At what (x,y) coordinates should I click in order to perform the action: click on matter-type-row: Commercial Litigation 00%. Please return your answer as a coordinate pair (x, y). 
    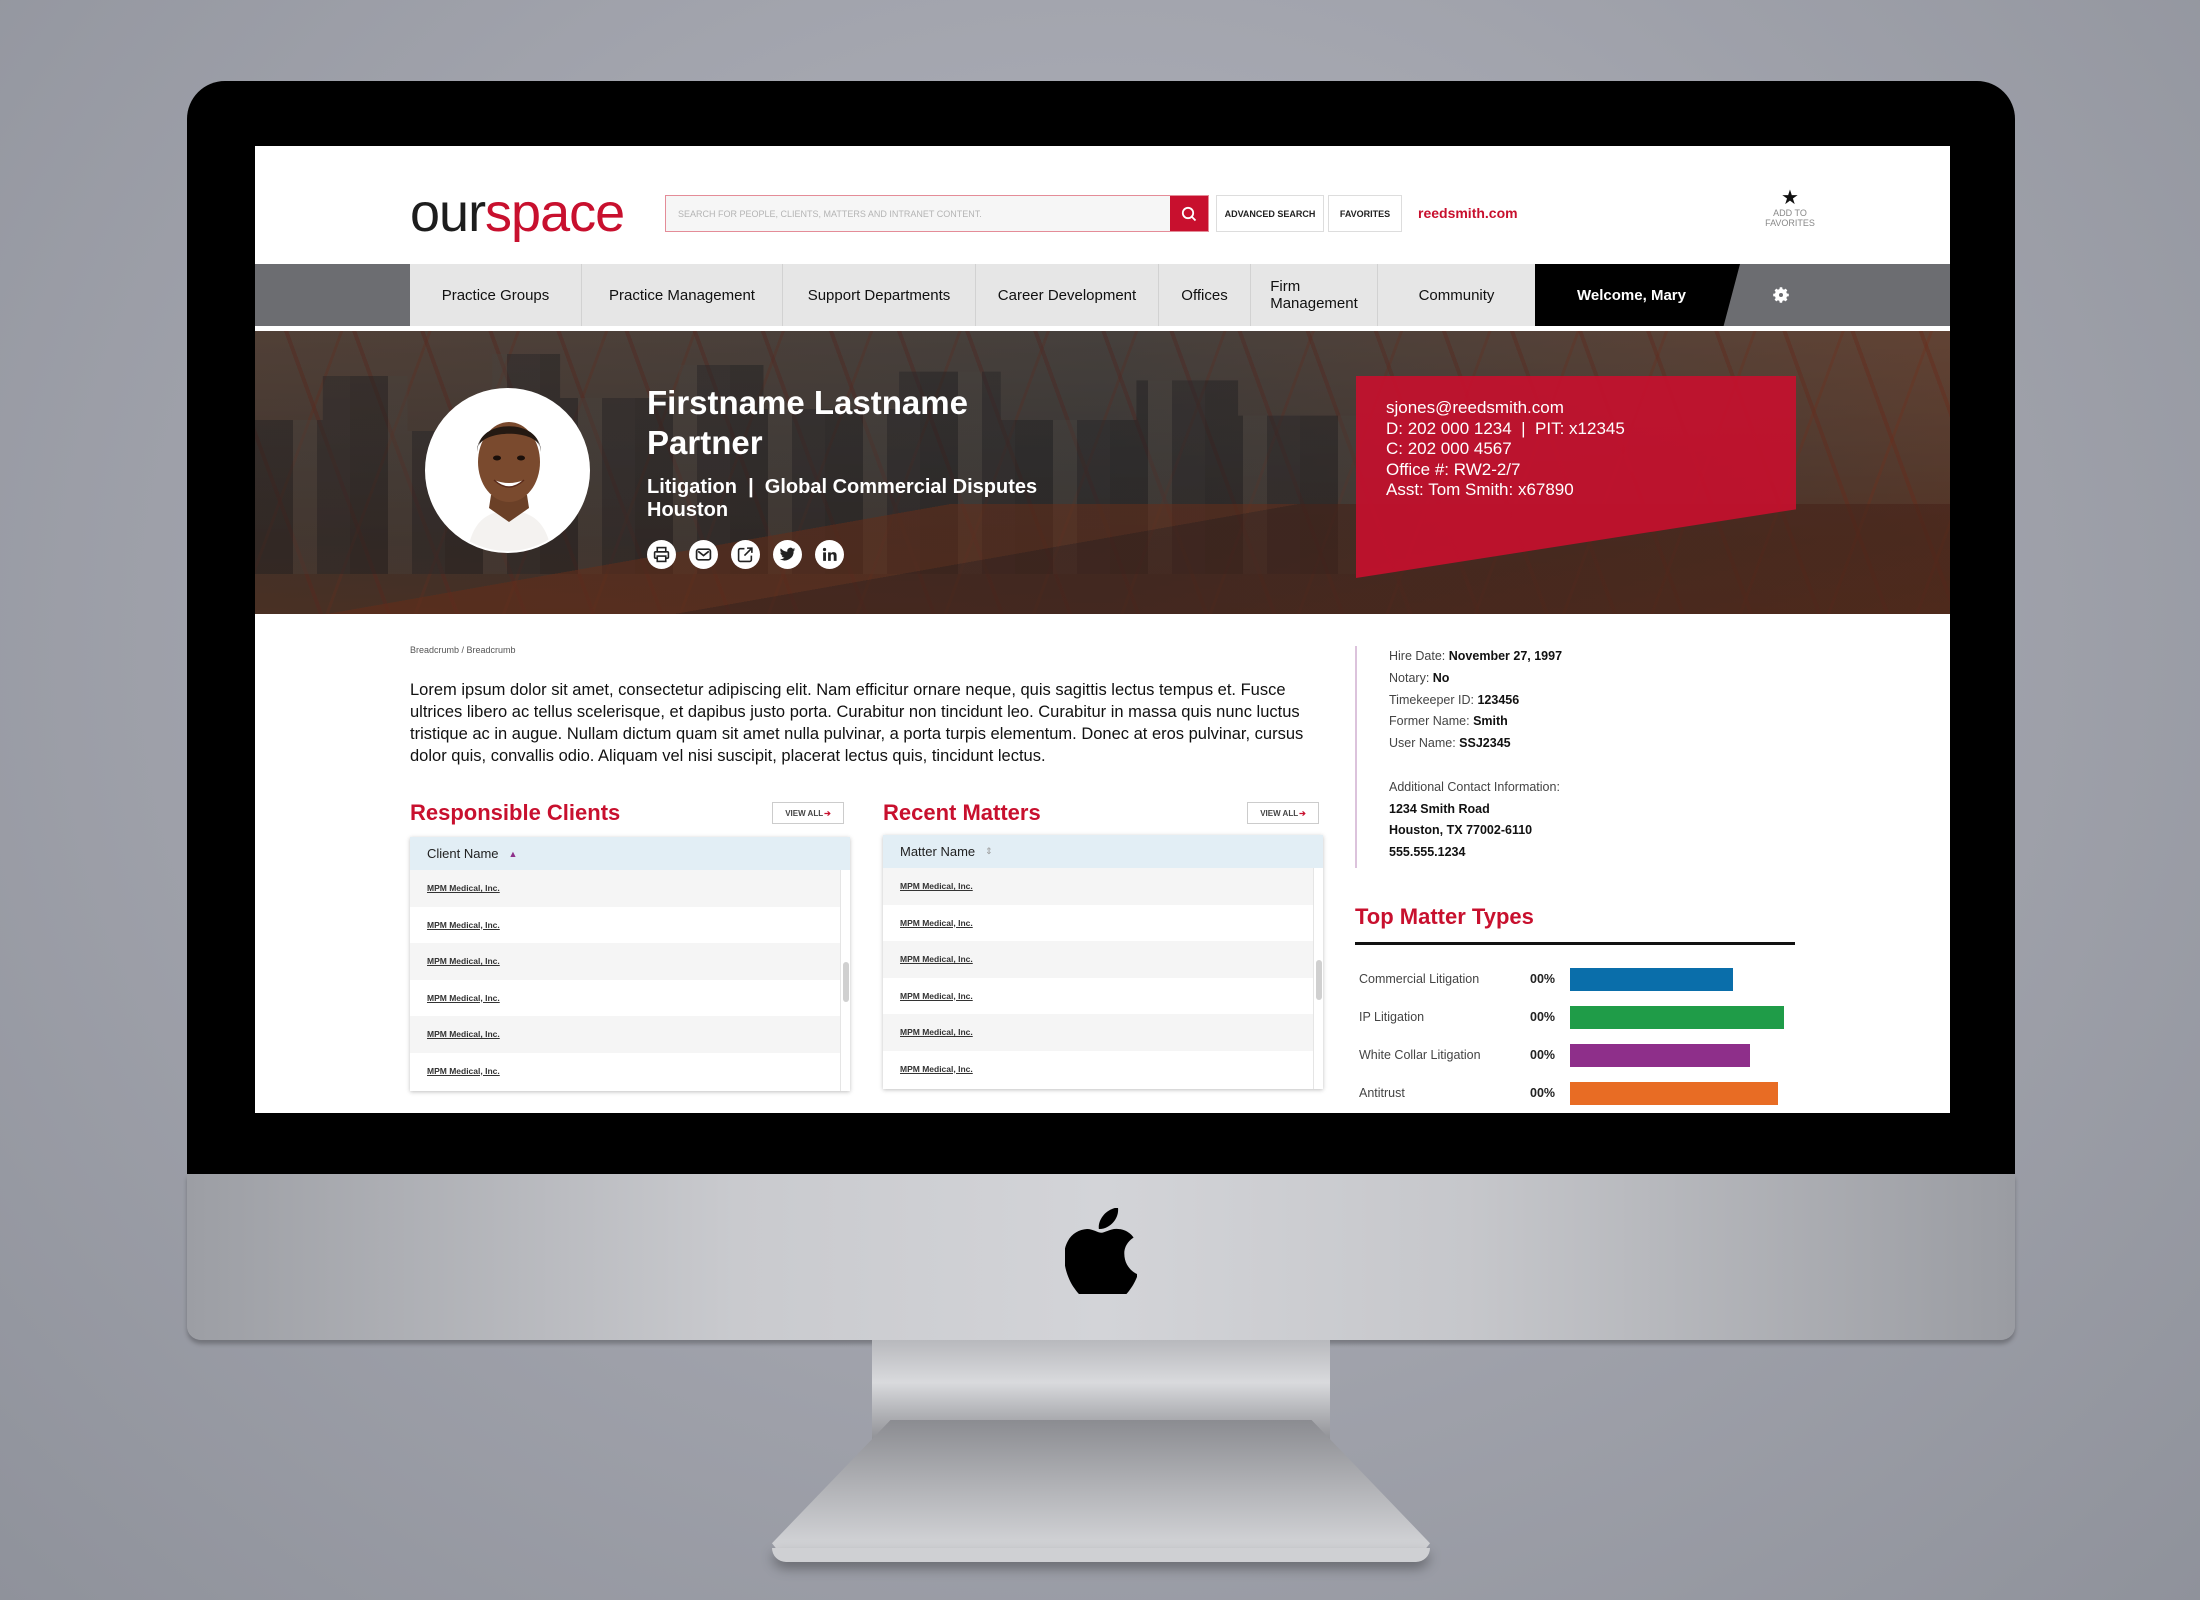
    Looking at the image, I should click on (1579, 980).